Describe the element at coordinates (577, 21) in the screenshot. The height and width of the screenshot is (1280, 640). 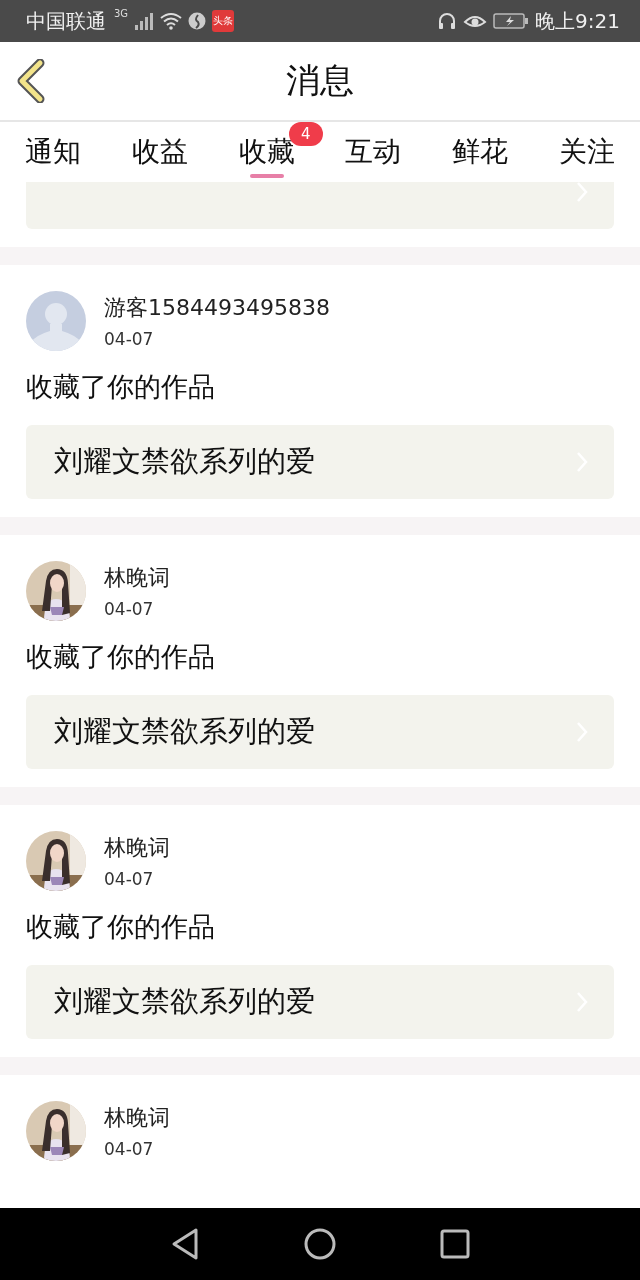
I see `clock-time: 晚上9:21` at that location.